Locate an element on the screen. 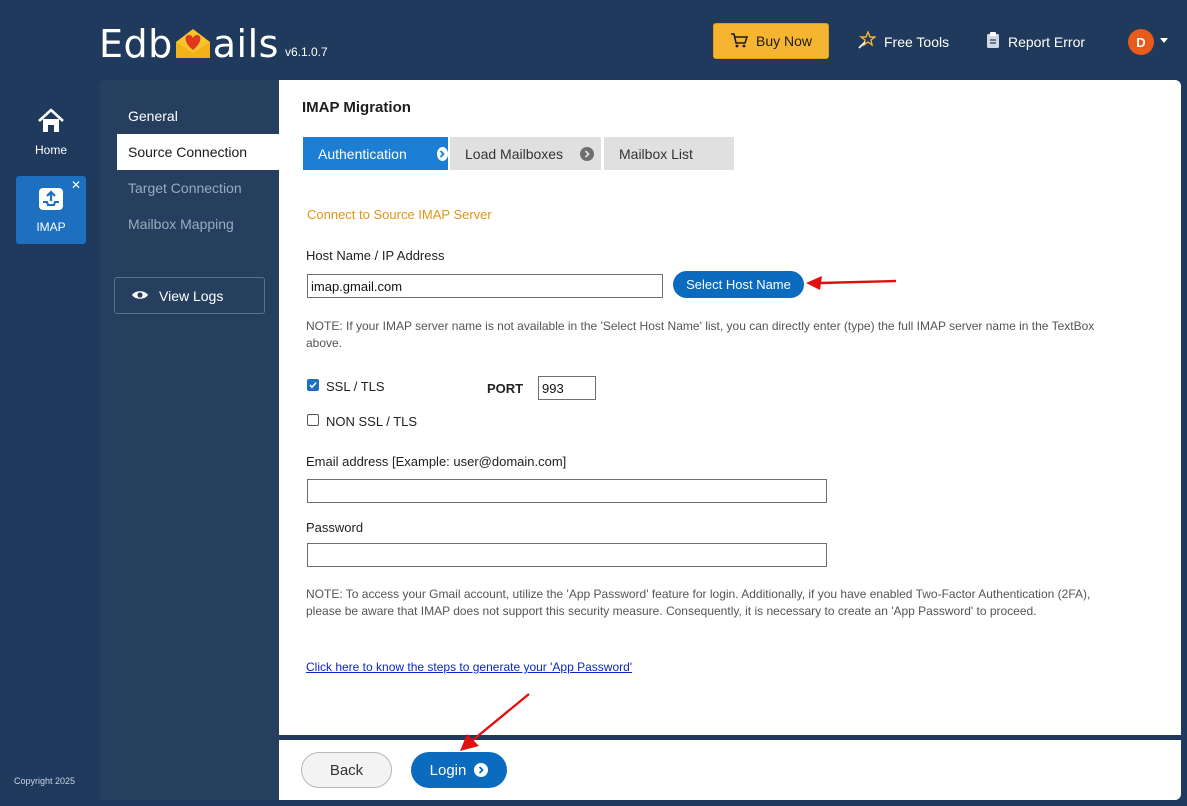  login-button: Login is located at coordinates (459, 770).